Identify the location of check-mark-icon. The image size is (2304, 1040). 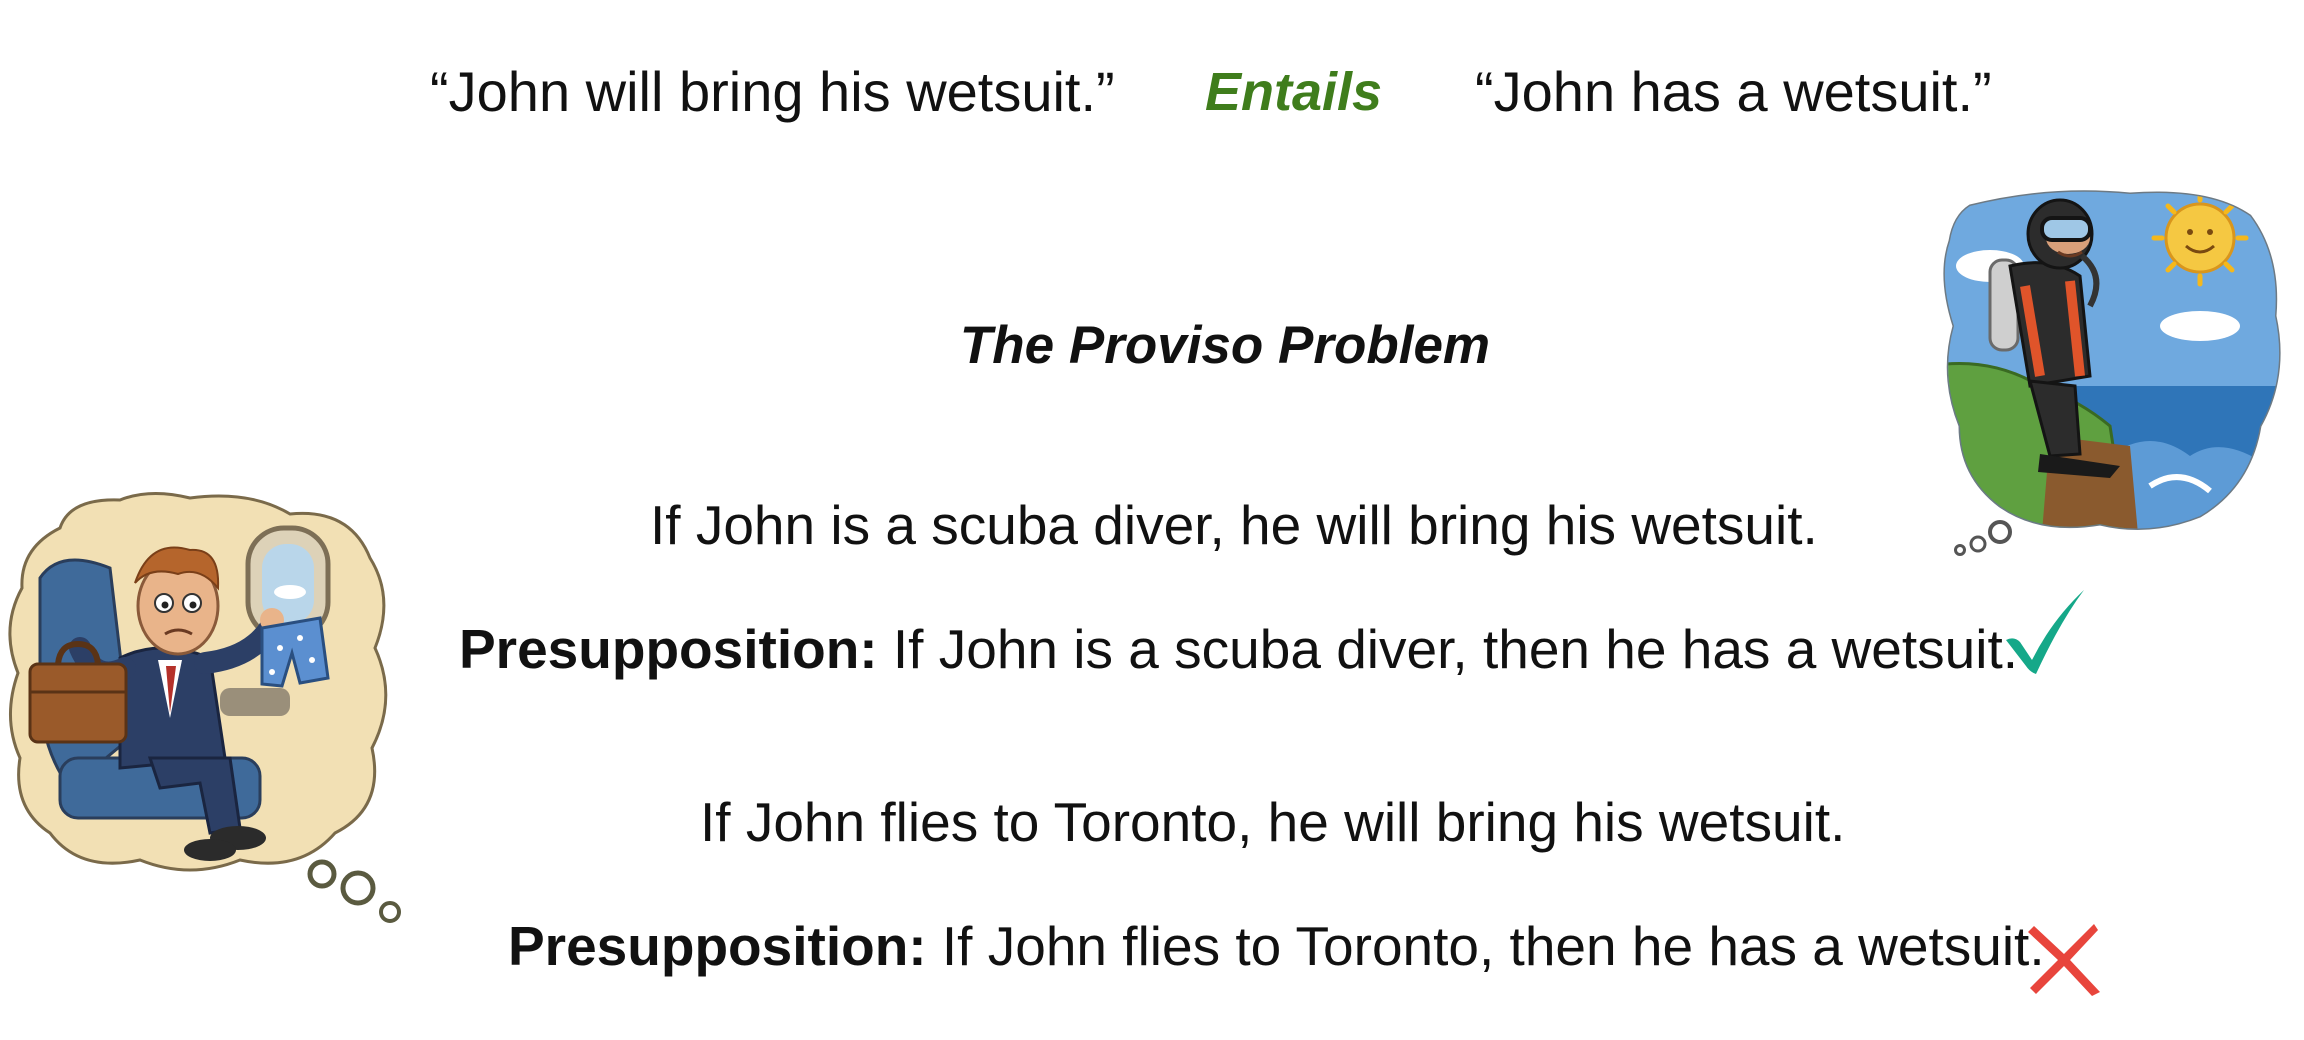
(2045, 632).